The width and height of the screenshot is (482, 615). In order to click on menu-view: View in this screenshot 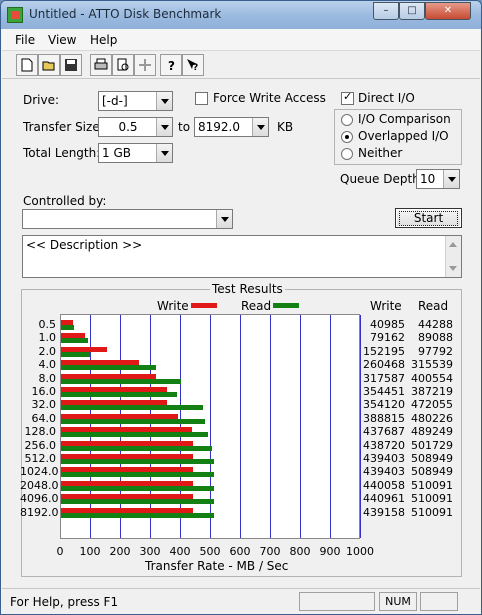, I will do `click(62, 40)`.